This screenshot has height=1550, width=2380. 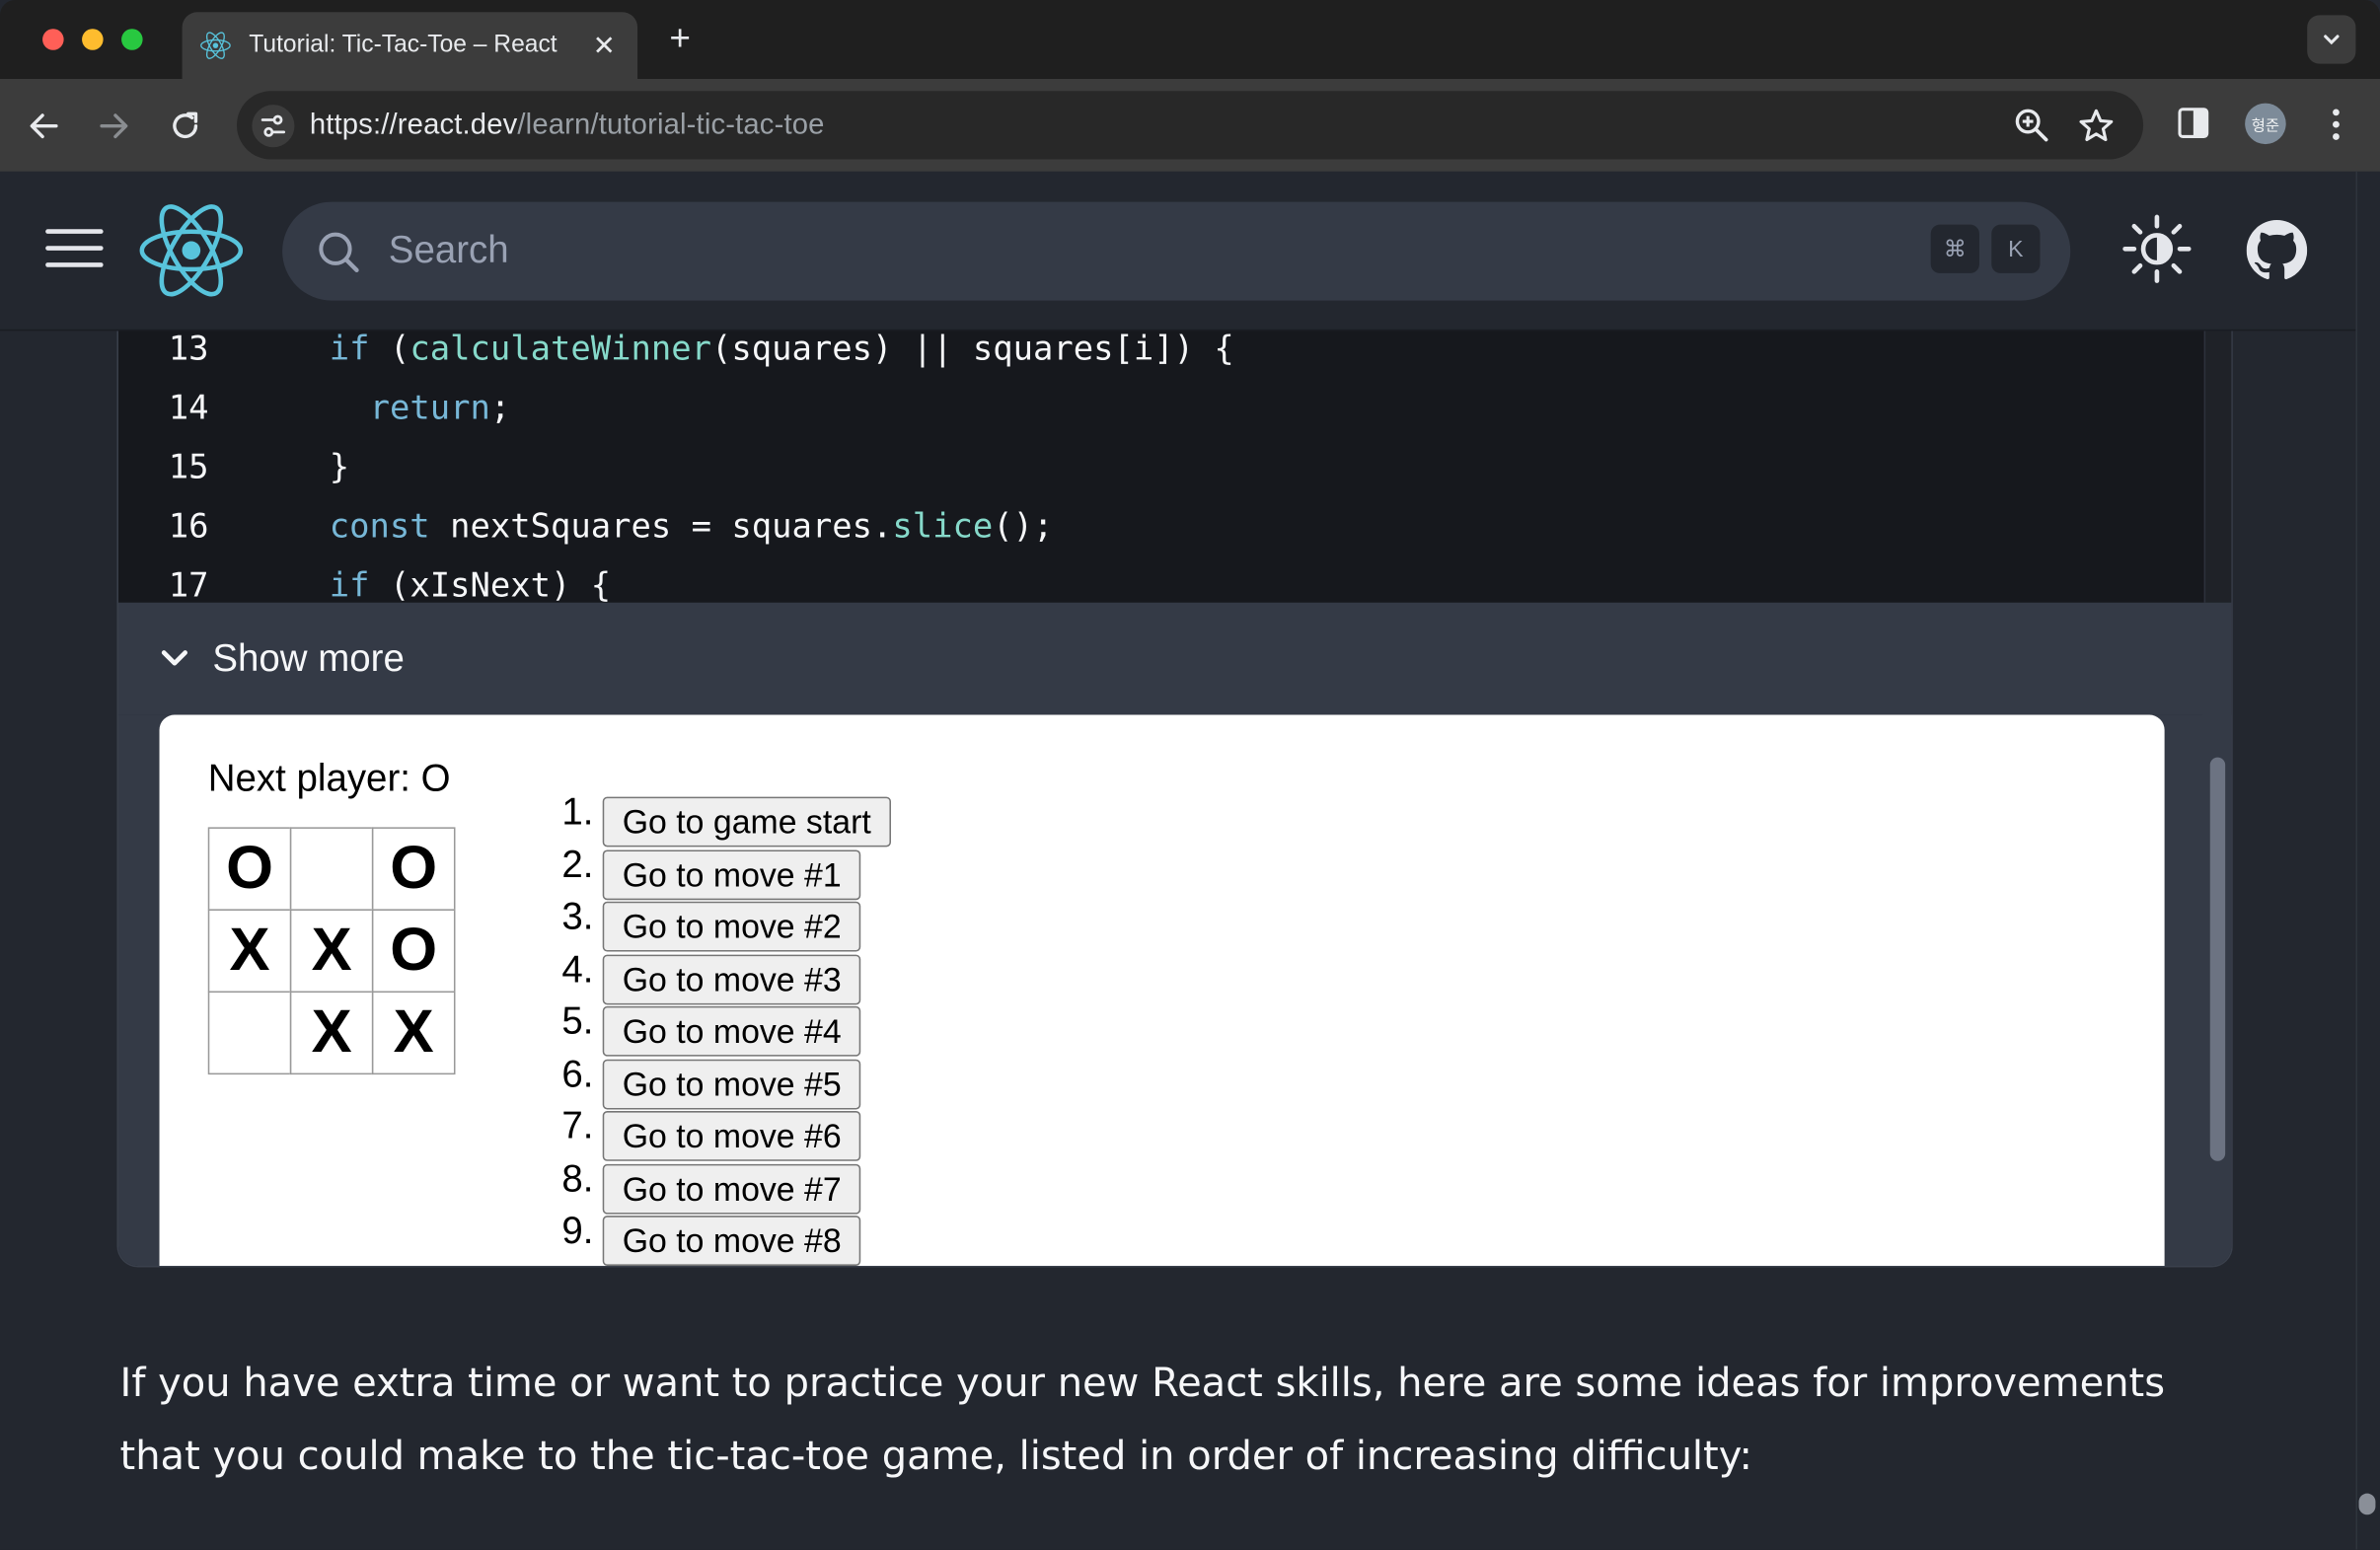 I want to click on bookmark-star-icon, so click(x=2096, y=126).